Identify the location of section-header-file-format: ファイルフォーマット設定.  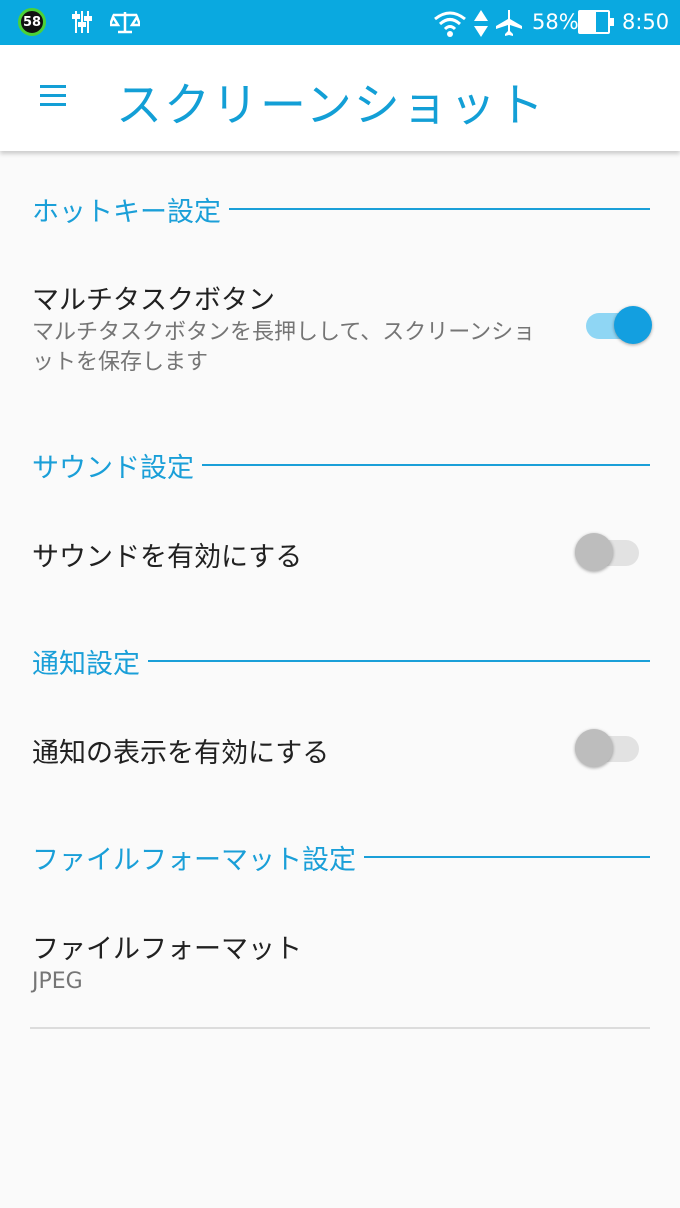
(341, 857).